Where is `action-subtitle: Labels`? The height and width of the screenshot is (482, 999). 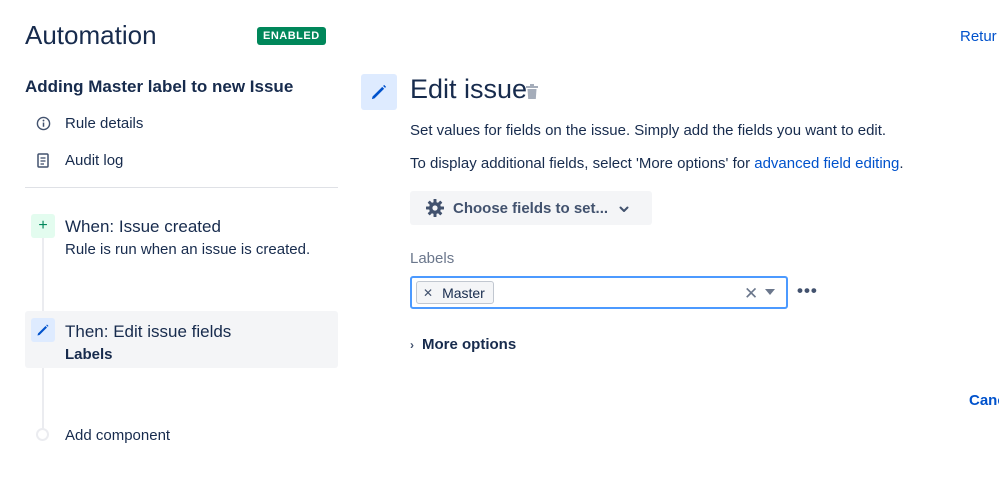 action-subtitle: Labels is located at coordinates (89, 354).